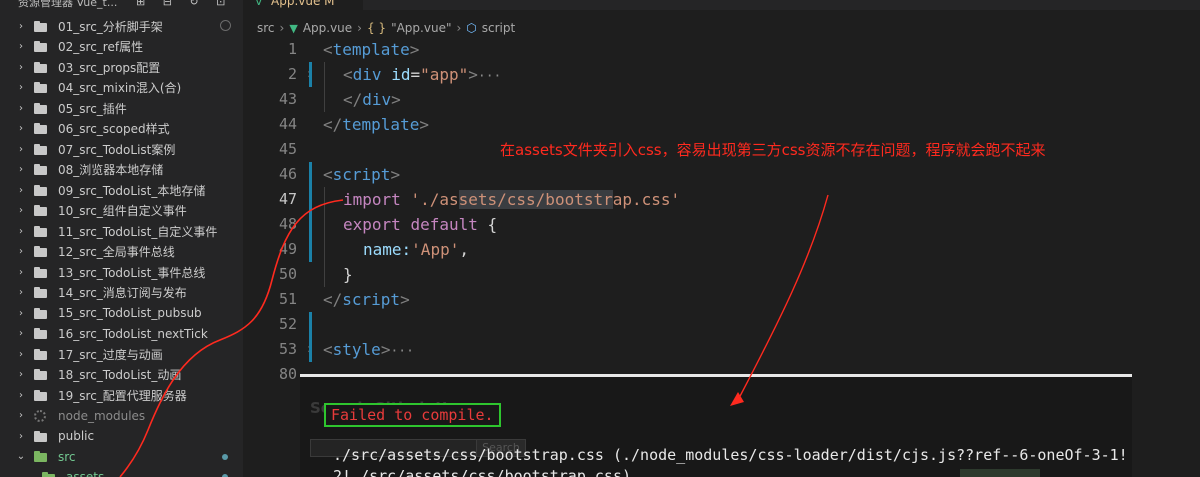  I want to click on tree-item-label: 16_src_TodoList_nextTick, so click(133, 333).